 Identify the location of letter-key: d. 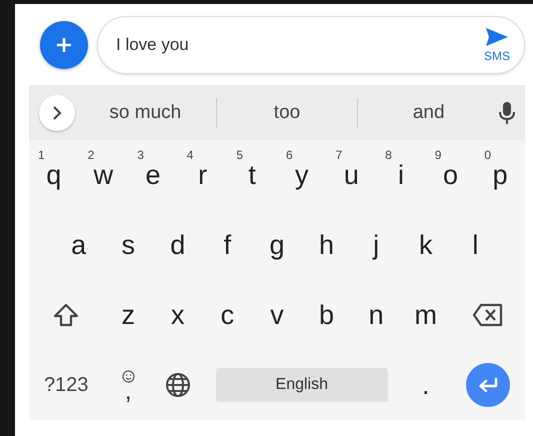
(178, 245).